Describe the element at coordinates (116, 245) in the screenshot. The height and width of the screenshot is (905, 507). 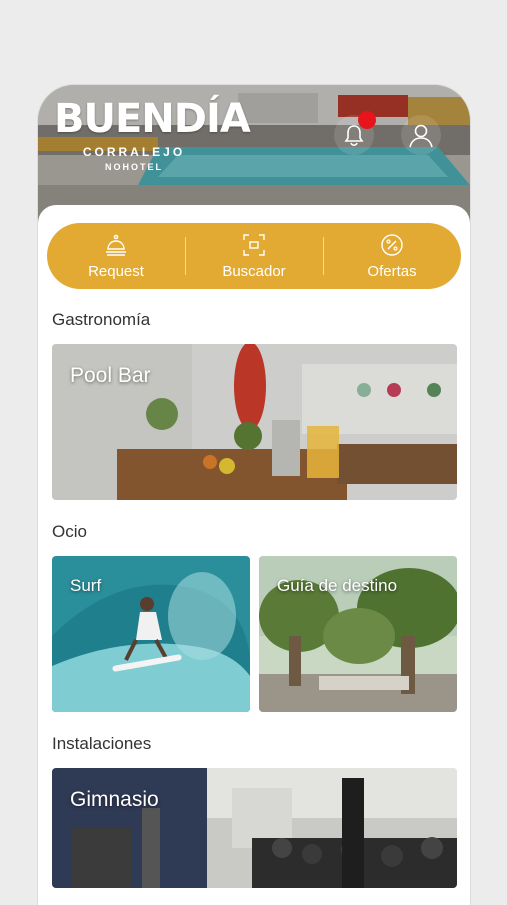
I see `bell-service-icon` at that location.